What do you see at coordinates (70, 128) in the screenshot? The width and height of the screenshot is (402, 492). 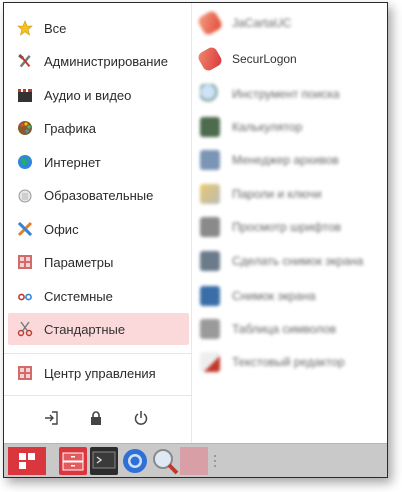 I see `category-label: Графика` at bounding box center [70, 128].